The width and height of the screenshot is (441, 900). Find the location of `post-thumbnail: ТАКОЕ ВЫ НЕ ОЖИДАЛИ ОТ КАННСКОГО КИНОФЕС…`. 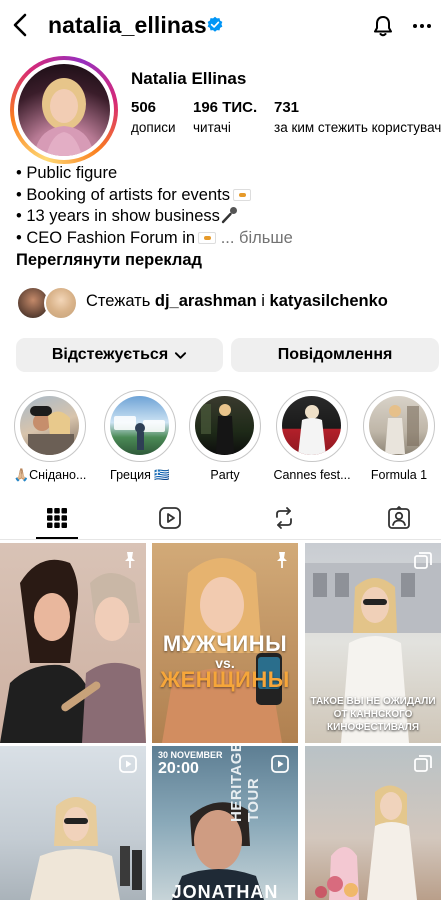

post-thumbnail: ТАКОЕ ВЫ НЕ ОЖИДАЛИ ОТ КАННСКОГО КИНОФЕС… is located at coordinates (373, 643).